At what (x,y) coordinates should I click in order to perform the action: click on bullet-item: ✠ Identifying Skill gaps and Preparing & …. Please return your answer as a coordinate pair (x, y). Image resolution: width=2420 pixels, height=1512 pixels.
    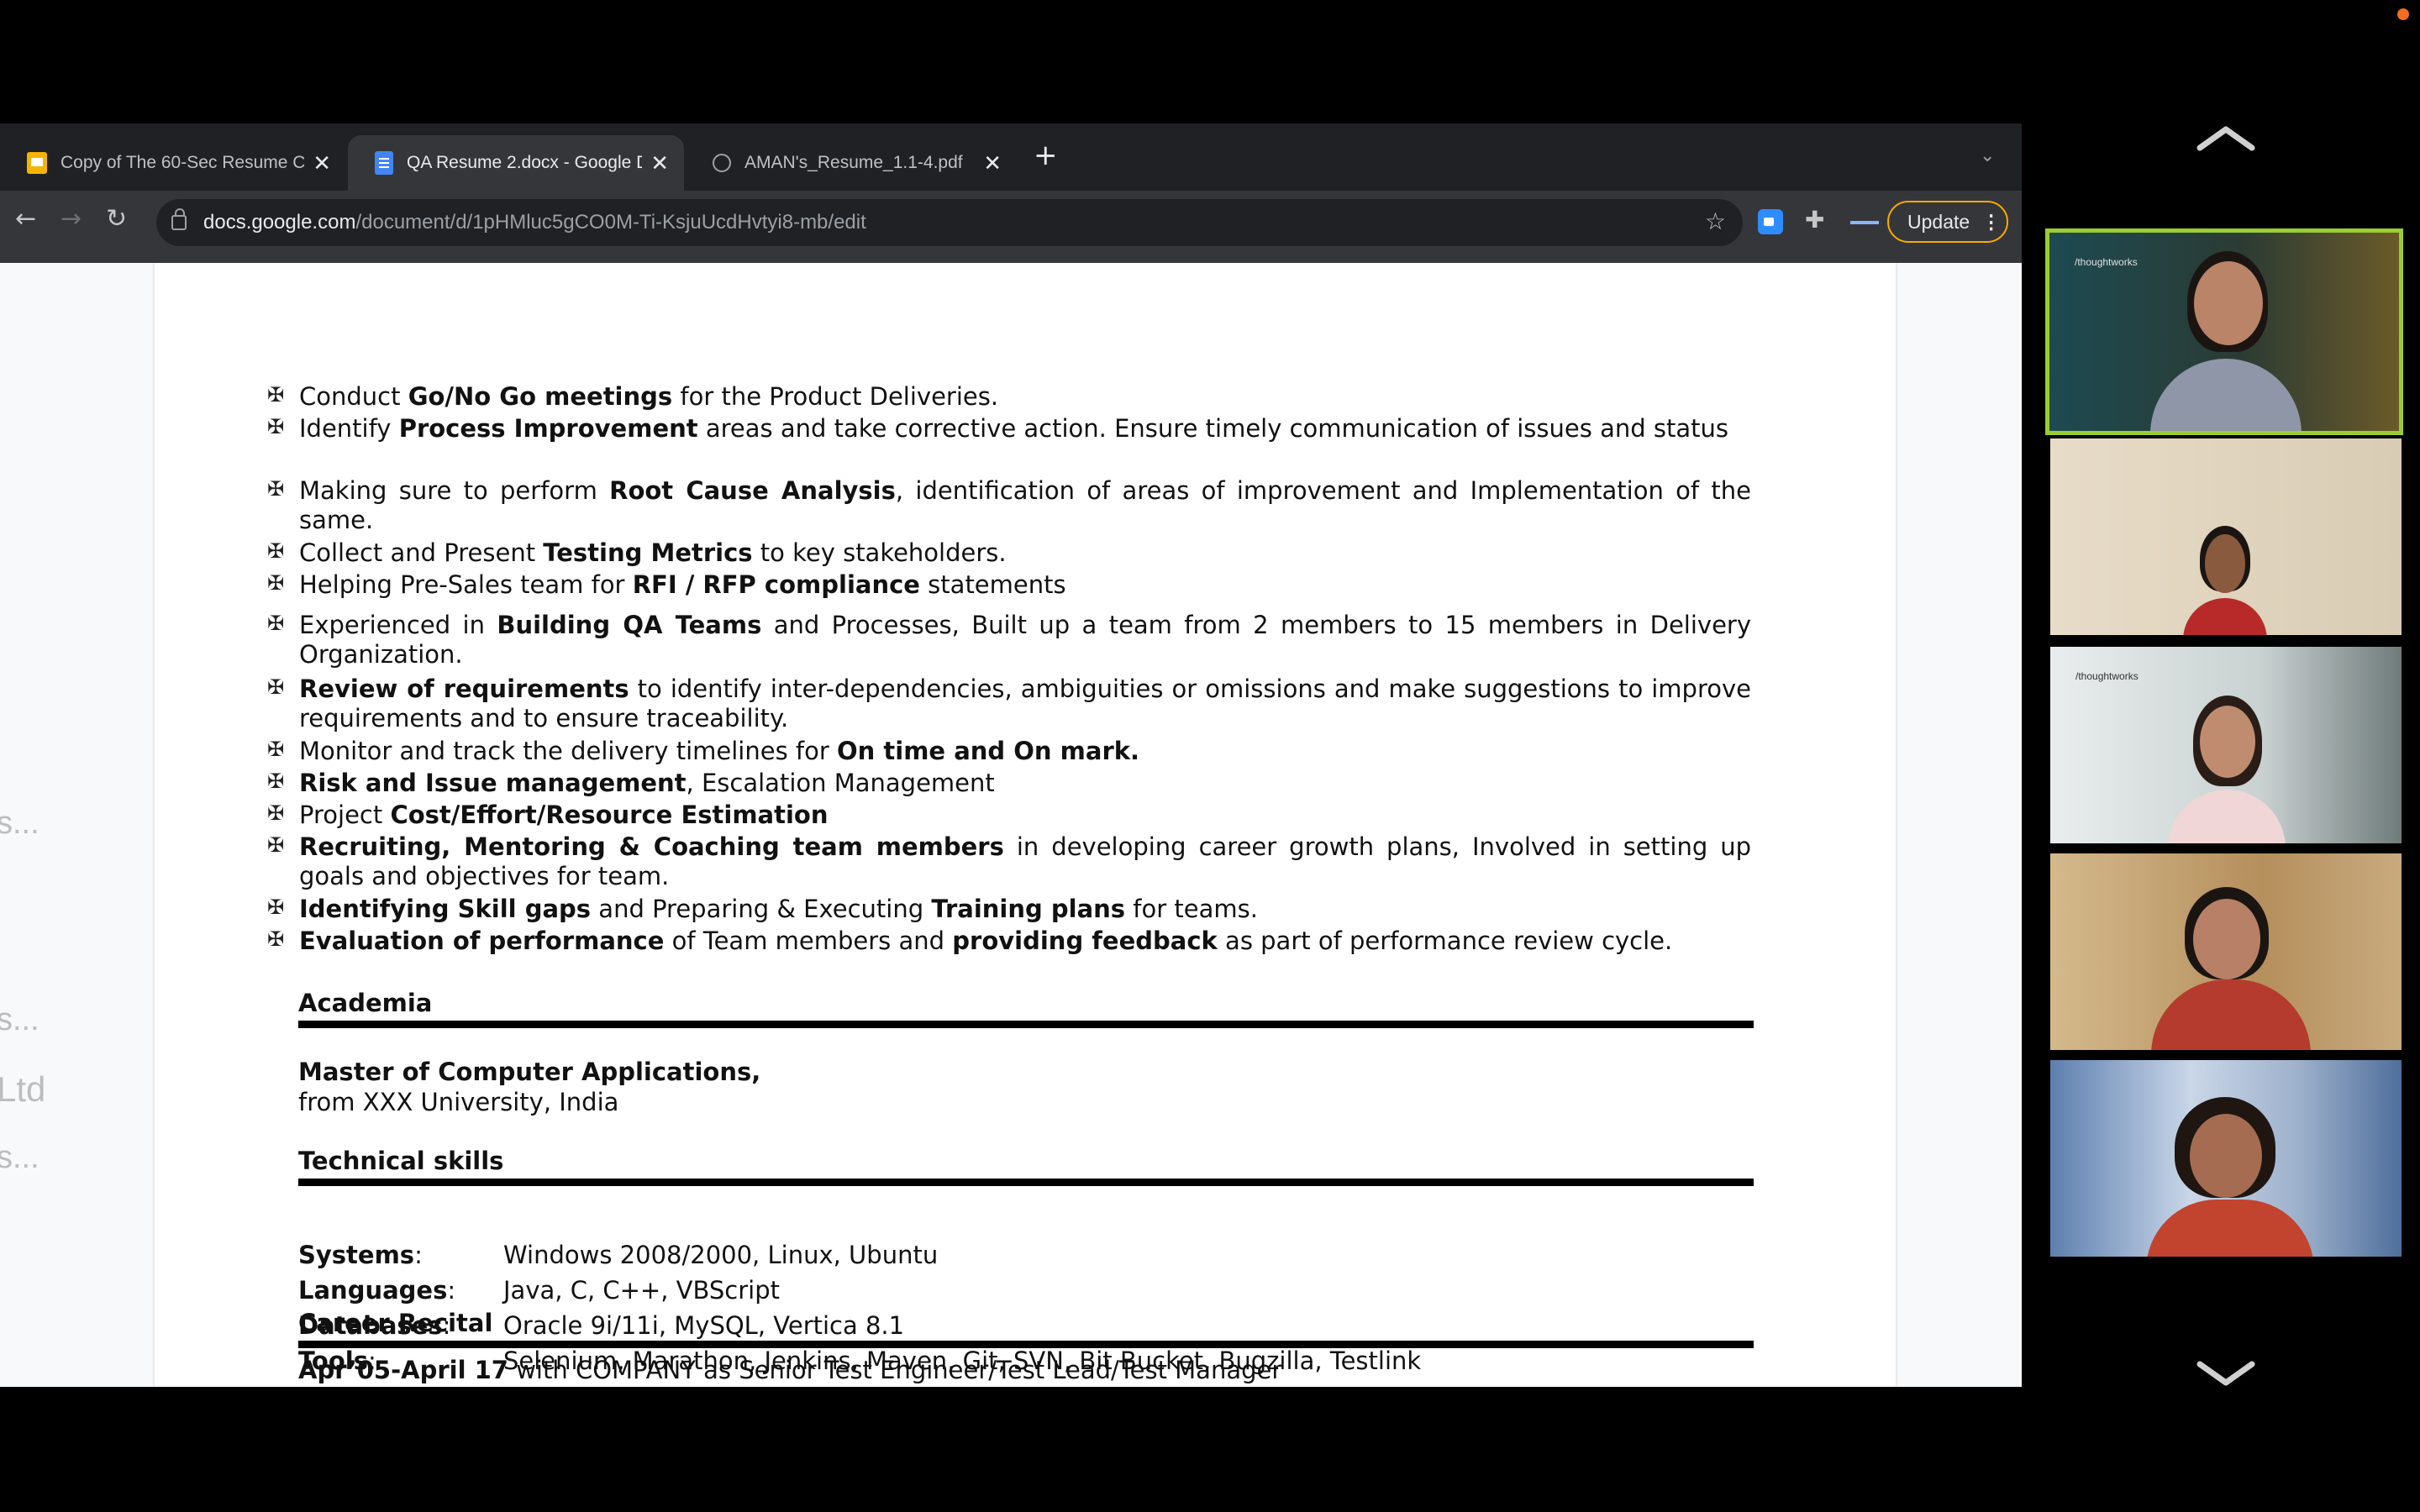
    Looking at the image, I should click on (763, 909).